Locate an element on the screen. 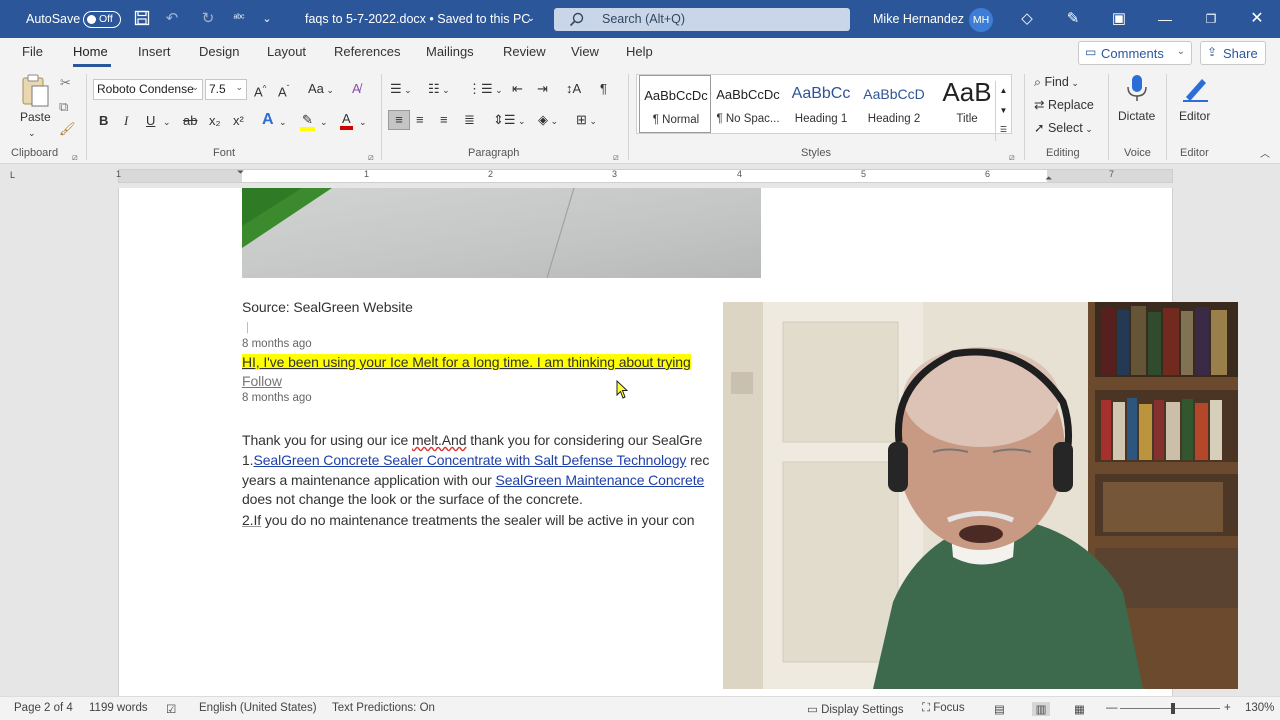  underline-dropdown-icon: ⌄ is located at coordinates (167, 122).